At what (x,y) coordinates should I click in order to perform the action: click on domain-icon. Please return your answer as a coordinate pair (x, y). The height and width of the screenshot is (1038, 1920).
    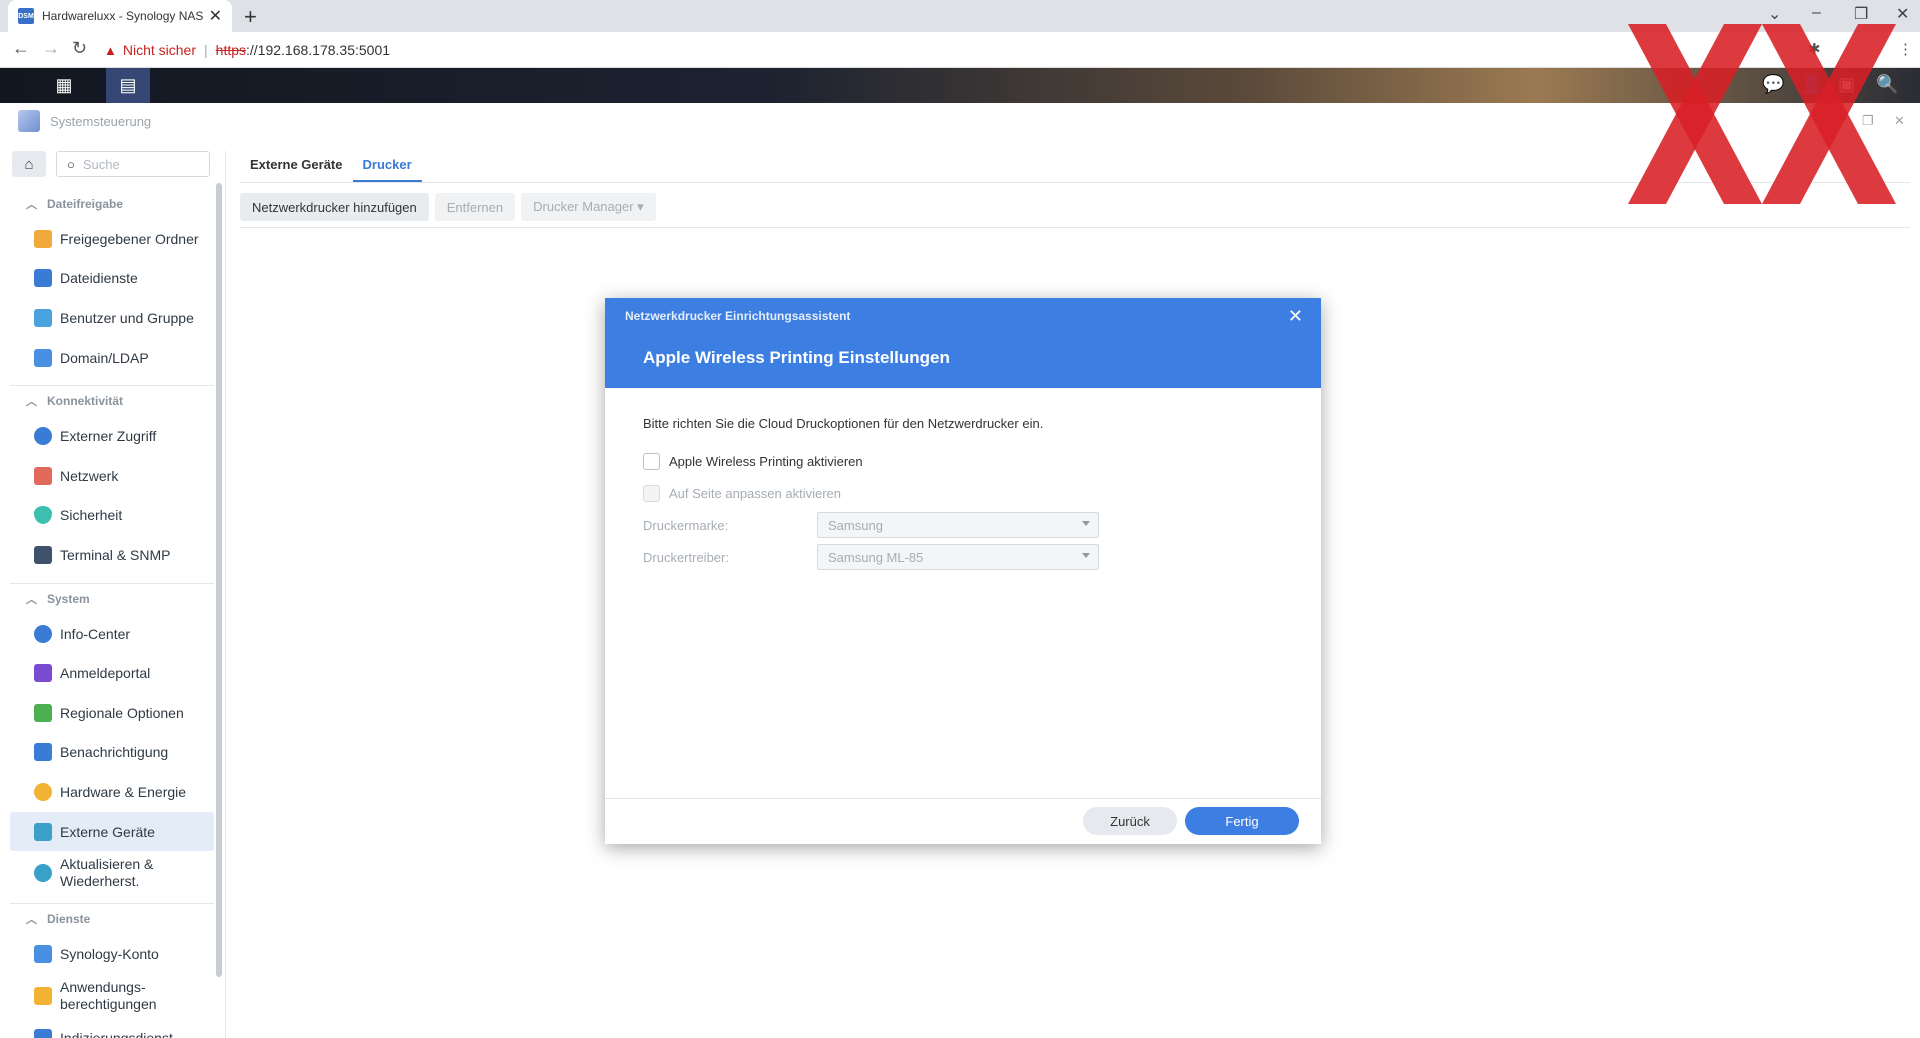
    Looking at the image, I should click on (43, 357).